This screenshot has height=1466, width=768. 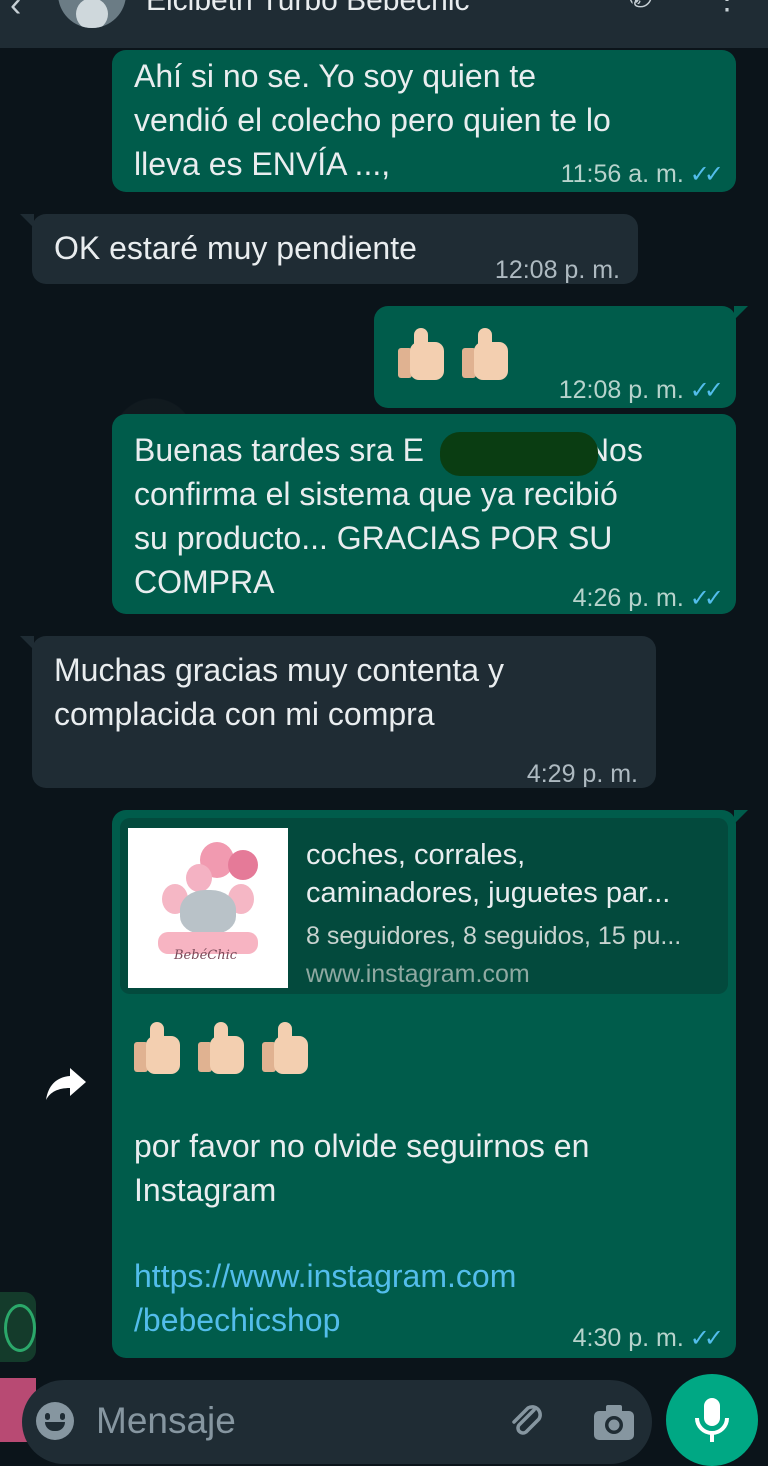 I want to click on phone-add-icon: ✆, so click(x=640, y=7).